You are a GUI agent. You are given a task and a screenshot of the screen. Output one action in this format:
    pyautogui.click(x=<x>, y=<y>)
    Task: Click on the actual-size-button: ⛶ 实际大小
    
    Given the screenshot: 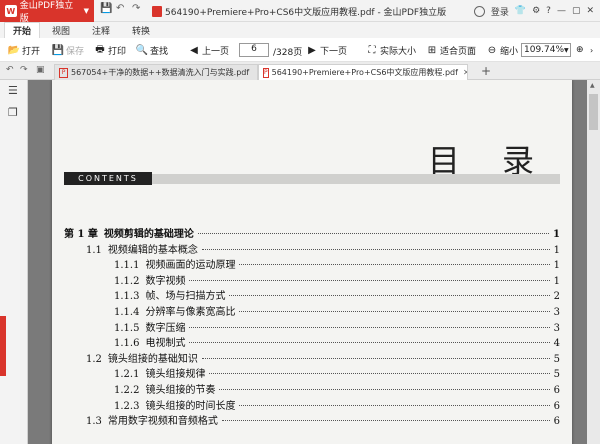 What is the action you would take?
    pyautogui.click(x=391, y=50)
    